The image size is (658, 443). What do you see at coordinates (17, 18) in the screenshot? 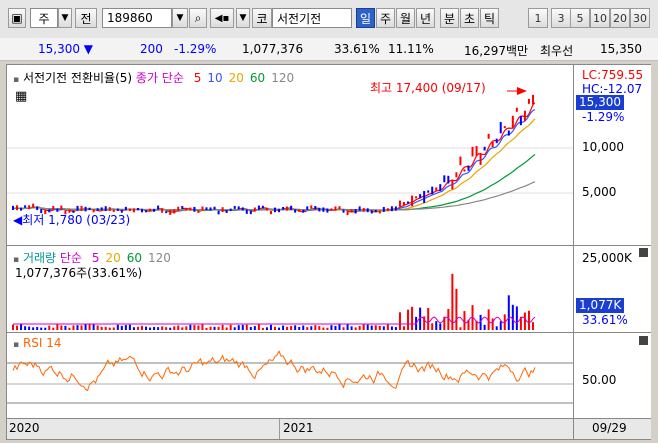
I see `window-icon: ▣` at bounding box center [17, 18].